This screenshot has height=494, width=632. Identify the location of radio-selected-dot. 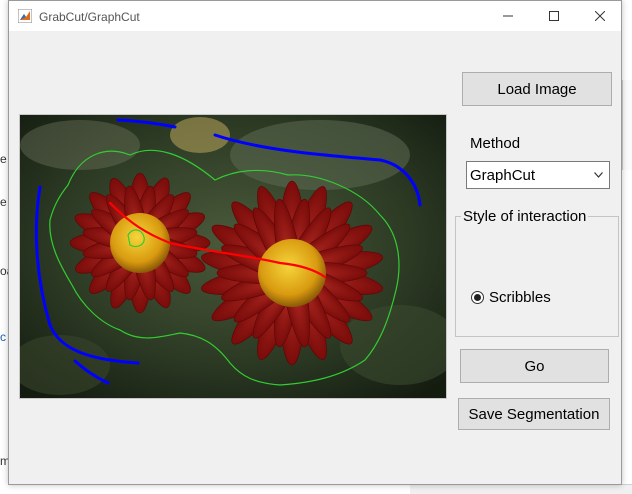
(477, 297).